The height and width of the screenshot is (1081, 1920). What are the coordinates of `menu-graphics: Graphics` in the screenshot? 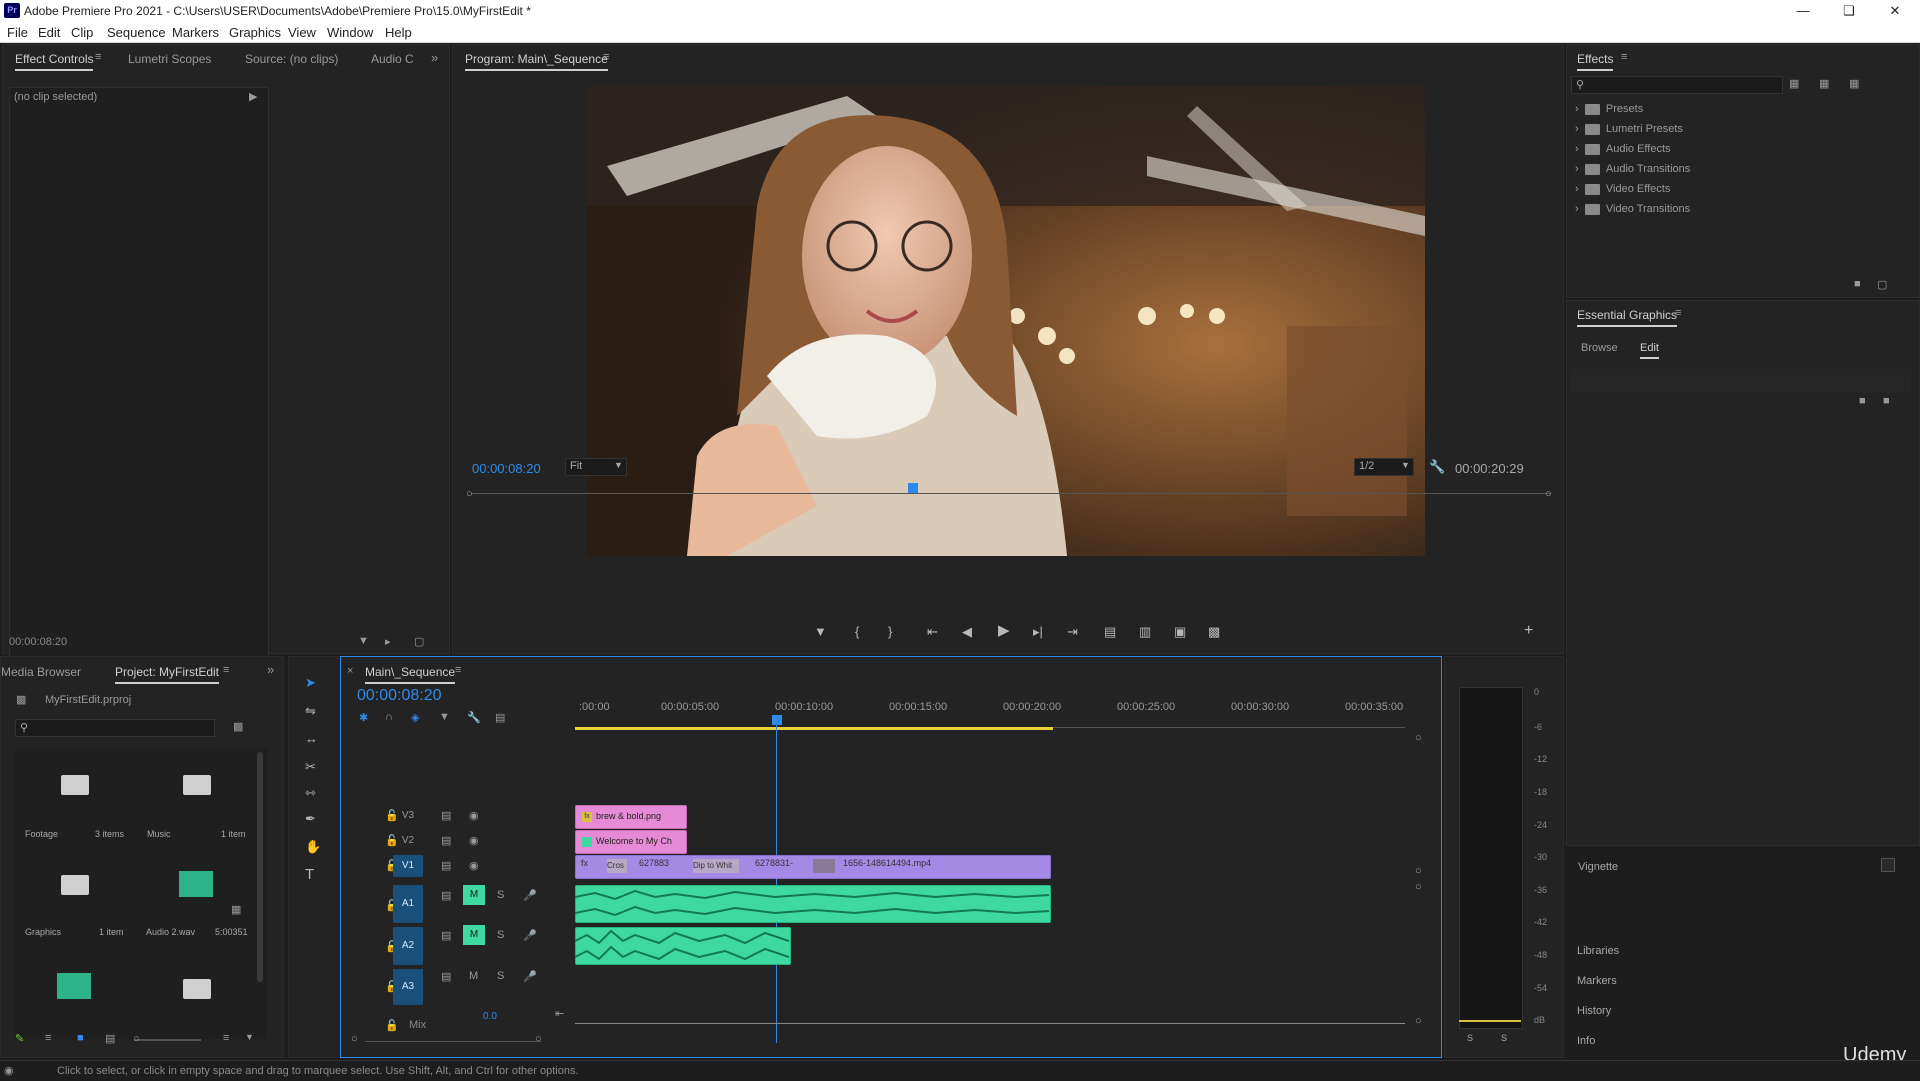 It's located at (255, 32).